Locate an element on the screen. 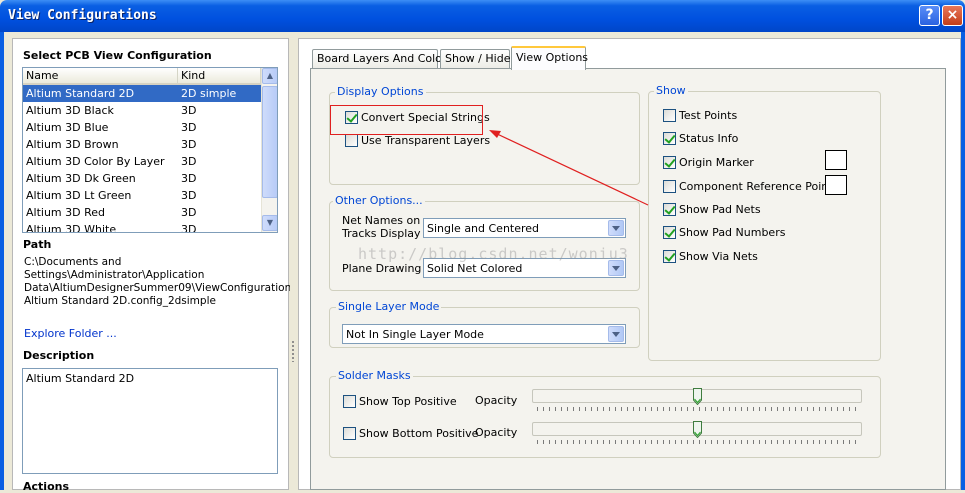 The height and width of the screenshot is (493, 965). origin-marker-color-swatch is located at coordinates (836, 160).